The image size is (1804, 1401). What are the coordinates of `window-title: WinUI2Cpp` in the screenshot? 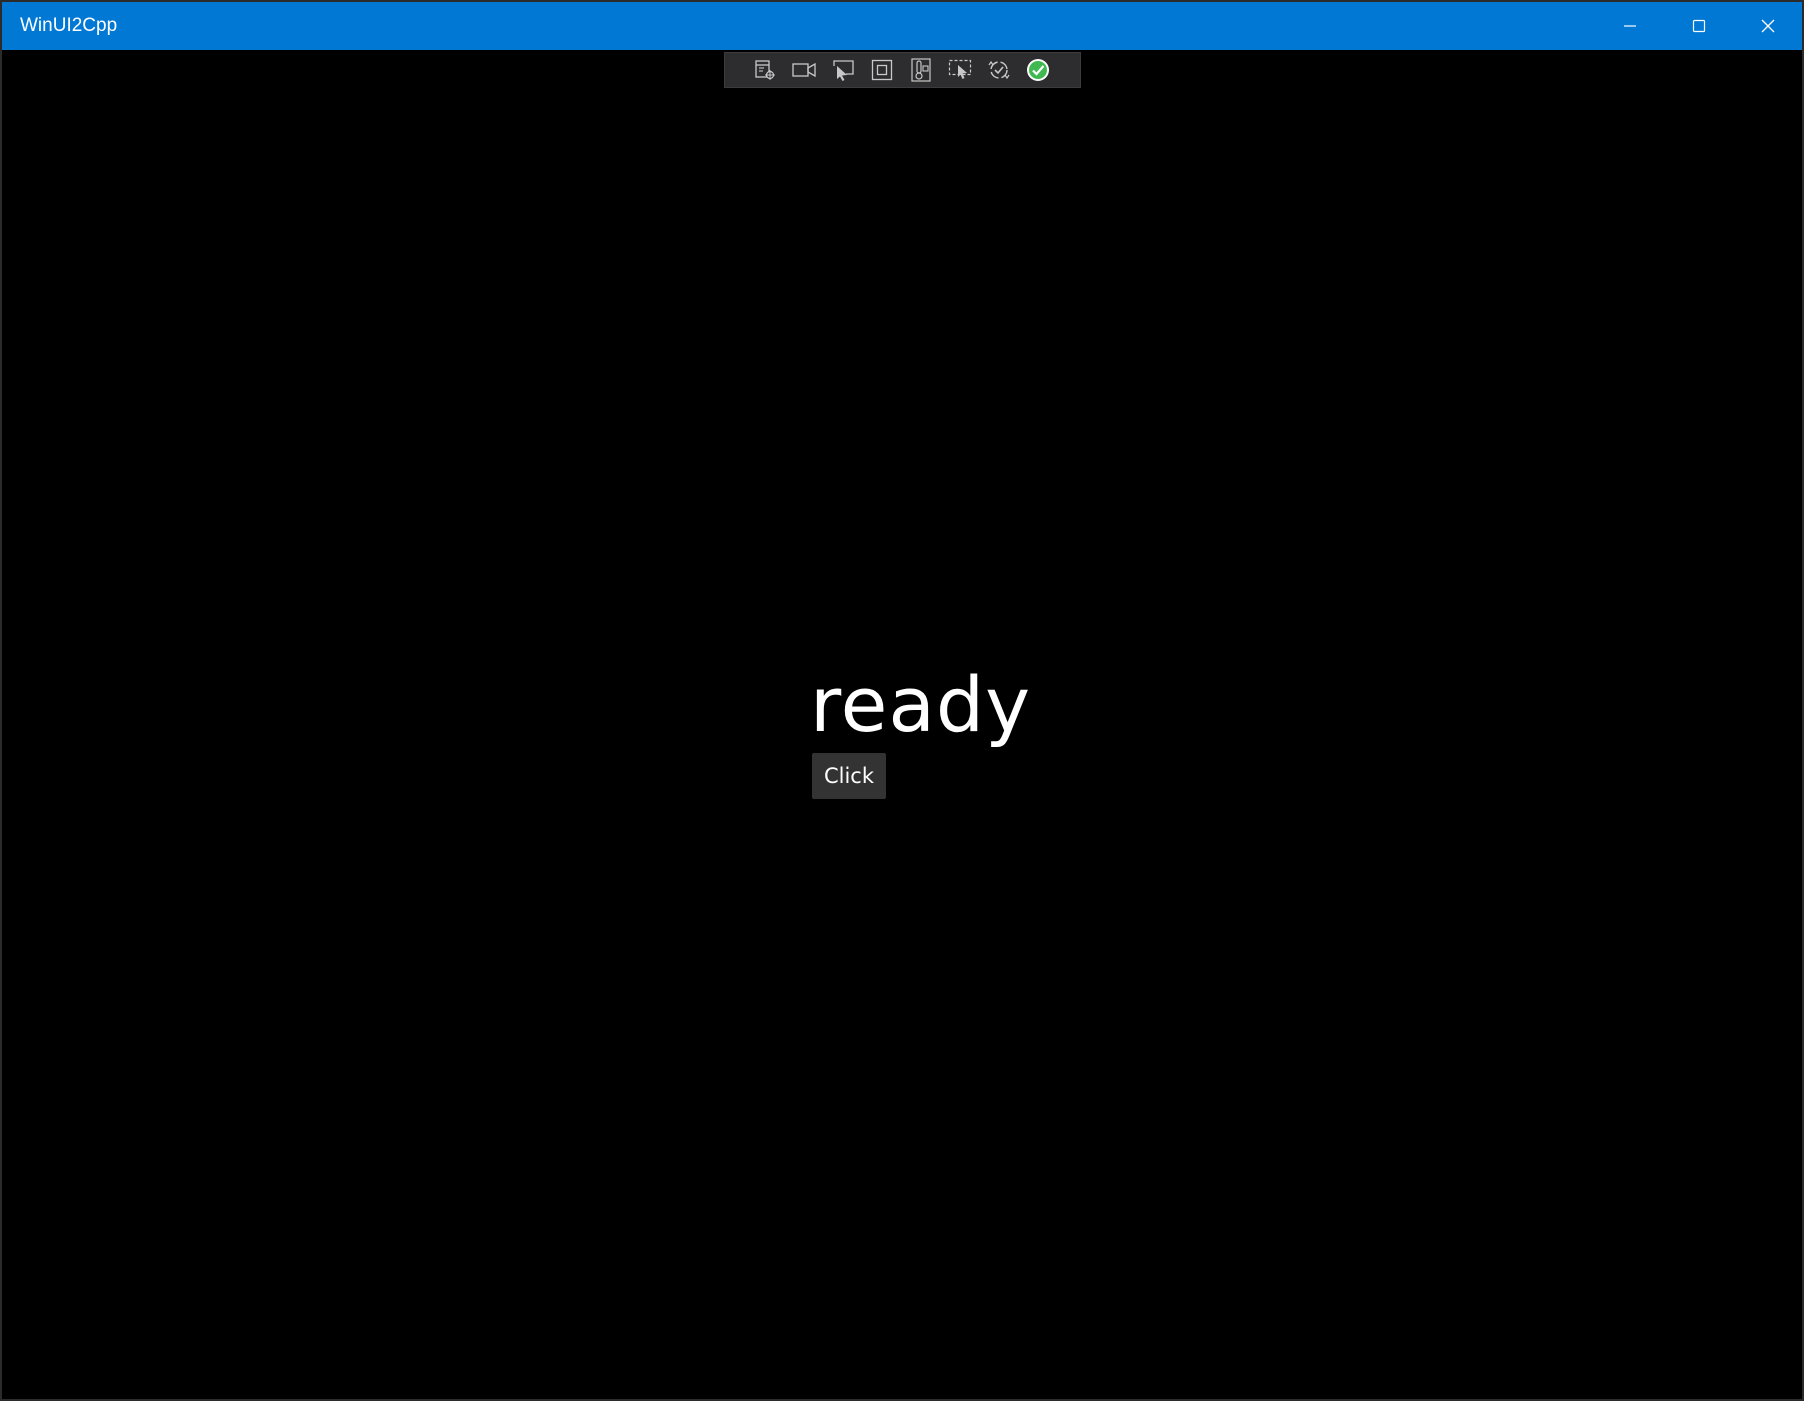 It's located at (69, 25).